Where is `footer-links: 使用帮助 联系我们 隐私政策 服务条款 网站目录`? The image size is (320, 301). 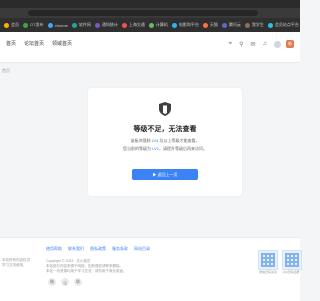
footer-links: 使用帮助 联系我们 隐私政策 服务条款 网站目录 is located at coordinates (101, 249).